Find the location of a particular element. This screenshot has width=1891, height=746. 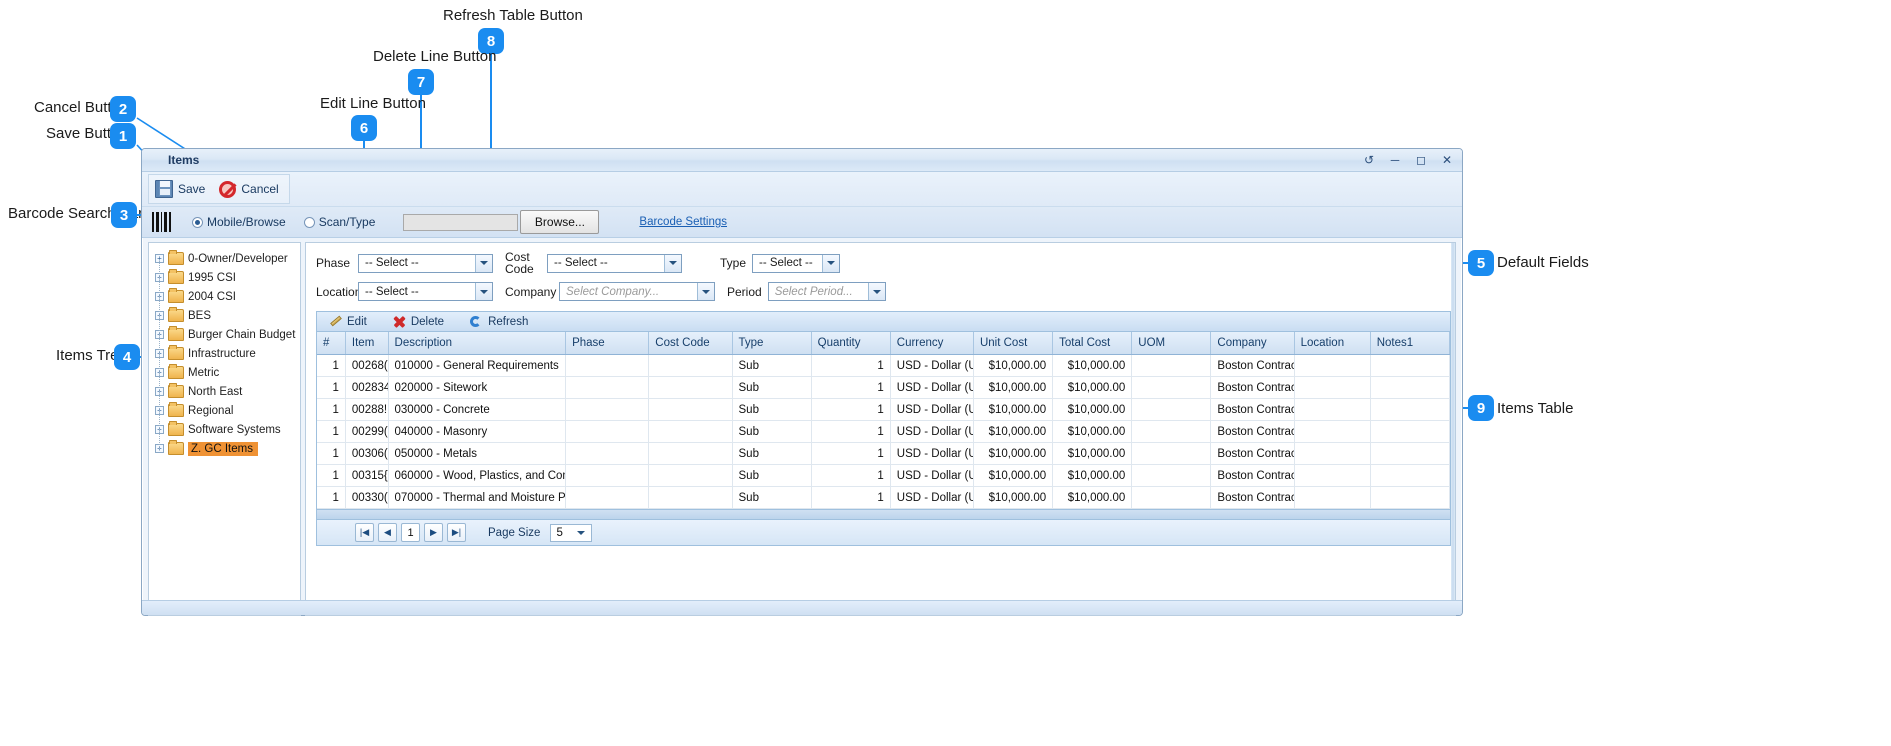

page-size-select: 5 is located at coordinates (571, 532).